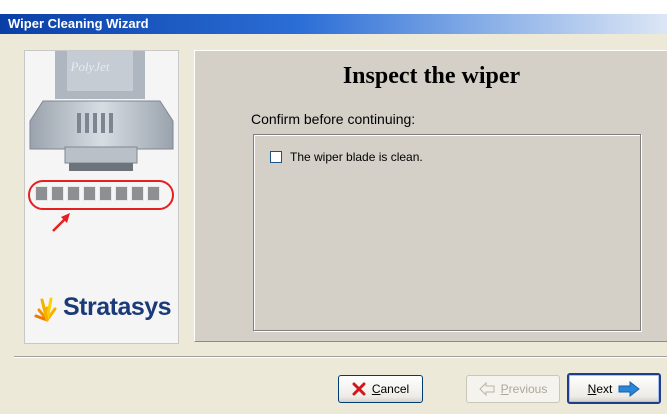 The height and width of the screenshot is (414, 667). I want to click on previous-button: Previous, so click(513, 389).